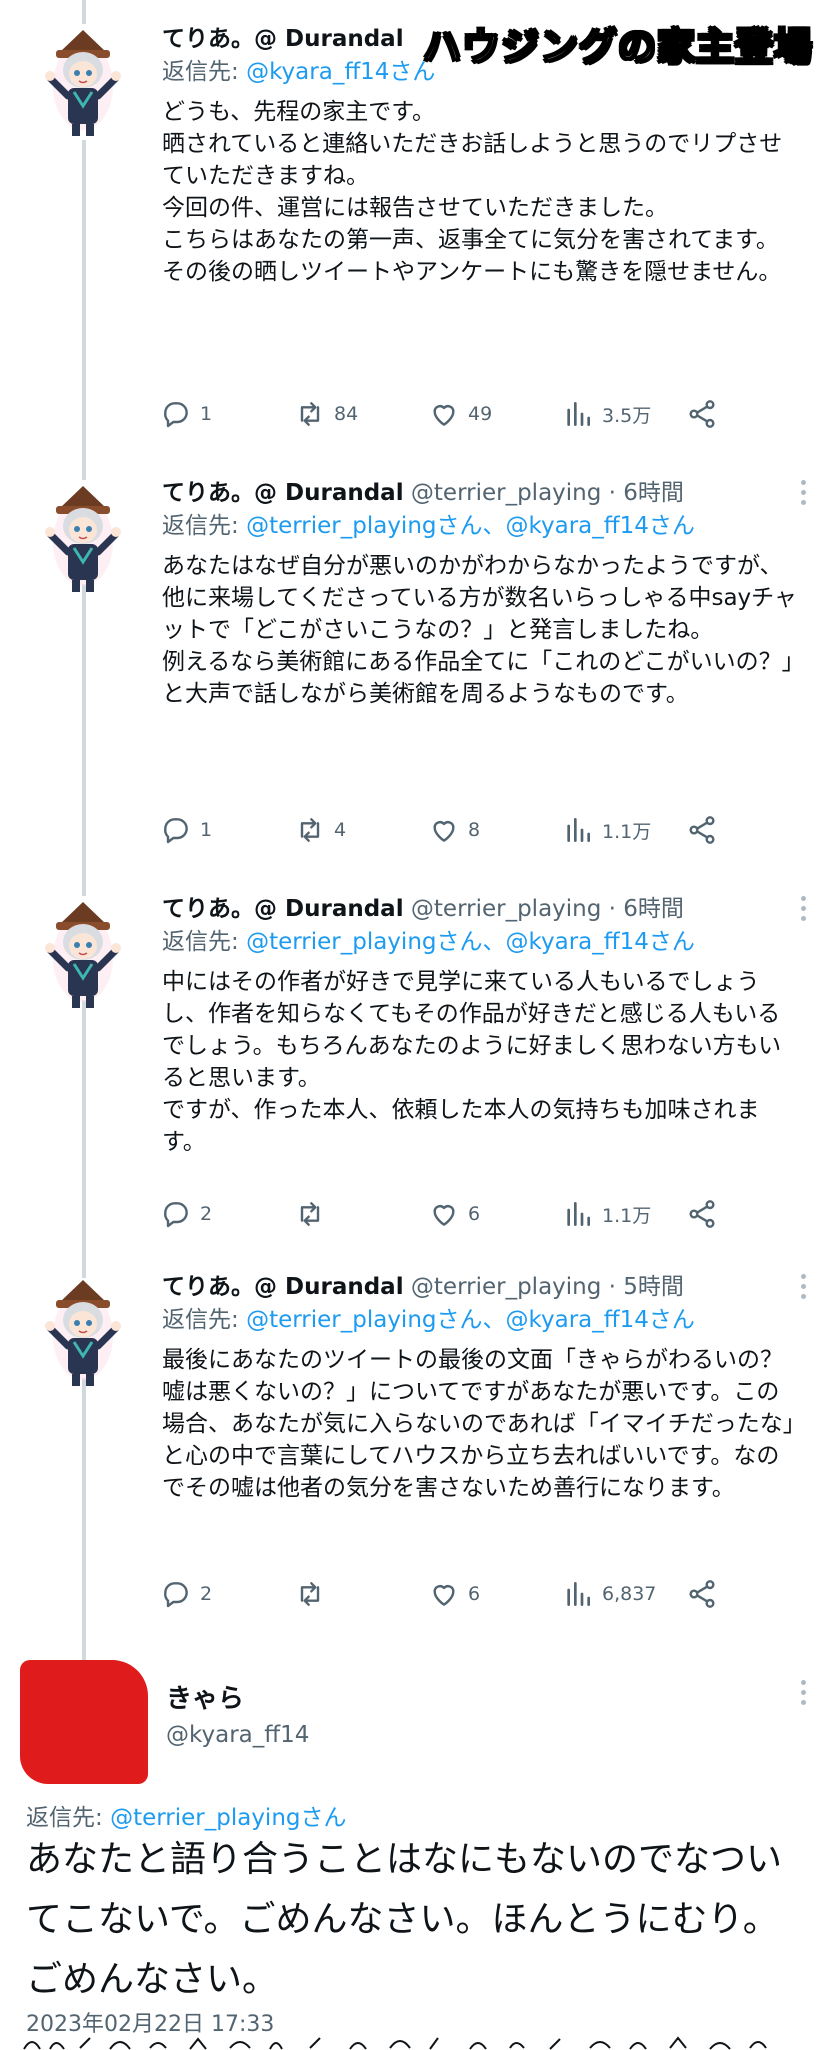 The image size is (829, 2050). I want to click on like-button: 49, so click(460, 414).